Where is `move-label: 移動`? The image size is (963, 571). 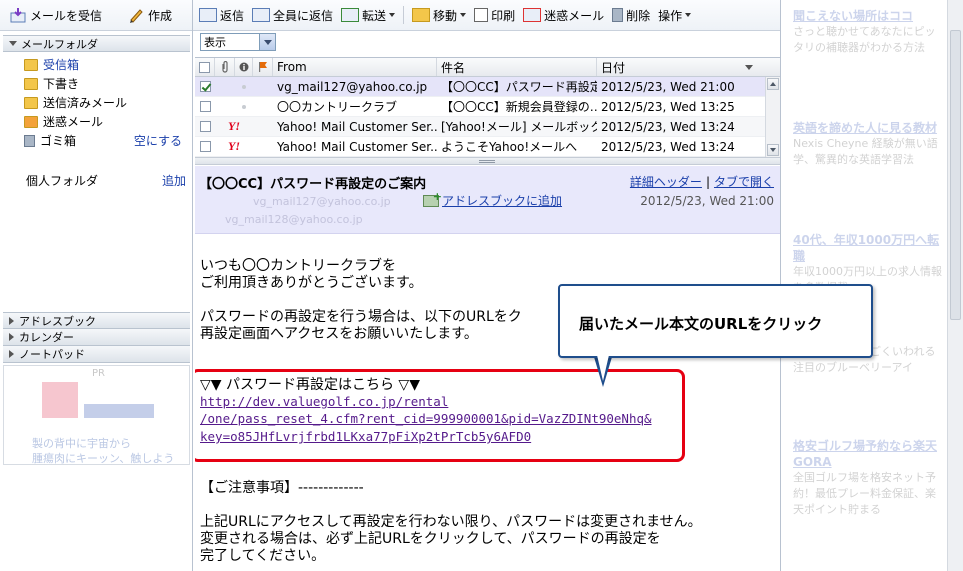
move-label: 移動 is located at coordinates (445, 15).